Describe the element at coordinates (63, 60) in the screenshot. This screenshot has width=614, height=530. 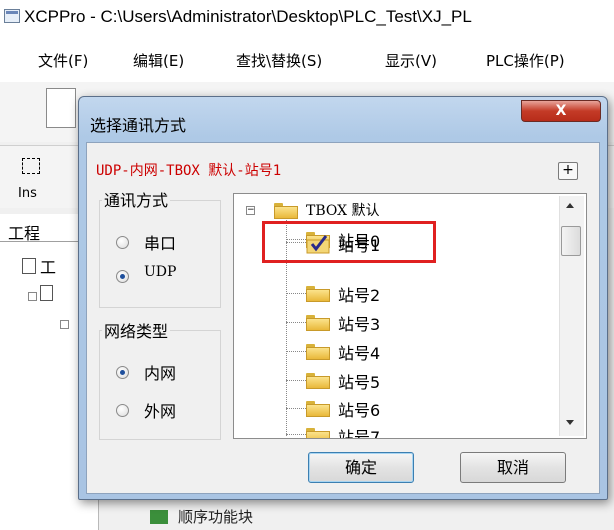
I see `menu-file: 文件(F)` at that location.